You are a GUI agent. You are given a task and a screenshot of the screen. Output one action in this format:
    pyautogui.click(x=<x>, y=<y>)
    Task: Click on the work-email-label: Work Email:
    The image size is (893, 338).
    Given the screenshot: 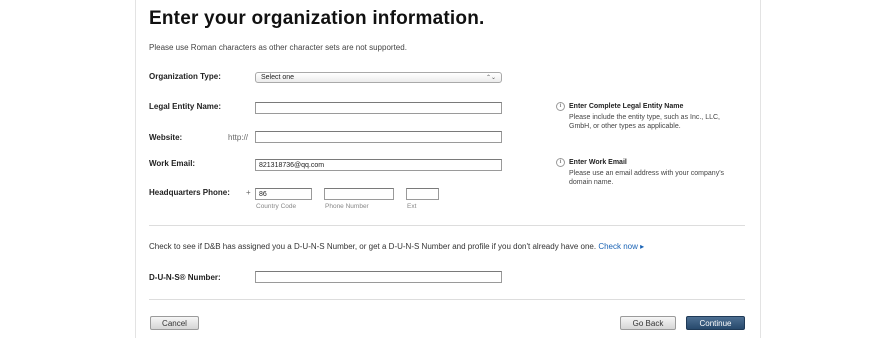 What is the action you would take?
    pyautogui.click(x=172, y=163)
    